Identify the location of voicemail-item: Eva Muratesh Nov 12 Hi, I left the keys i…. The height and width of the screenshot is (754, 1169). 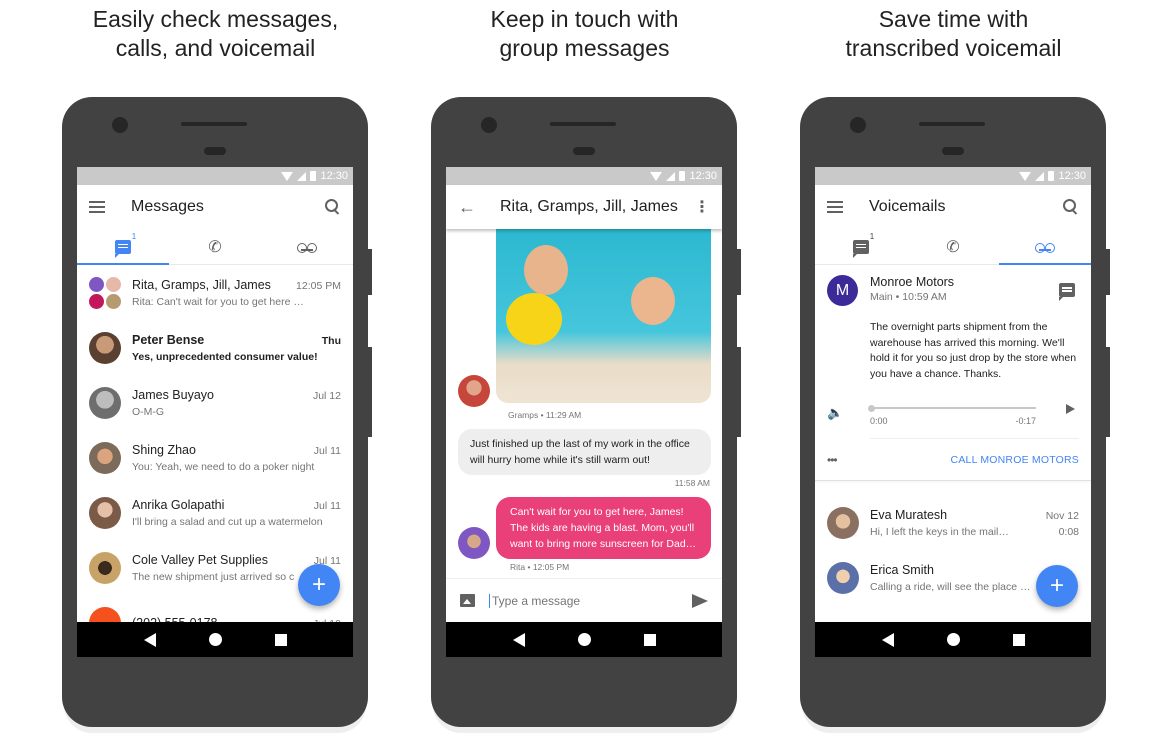
(953, 522).